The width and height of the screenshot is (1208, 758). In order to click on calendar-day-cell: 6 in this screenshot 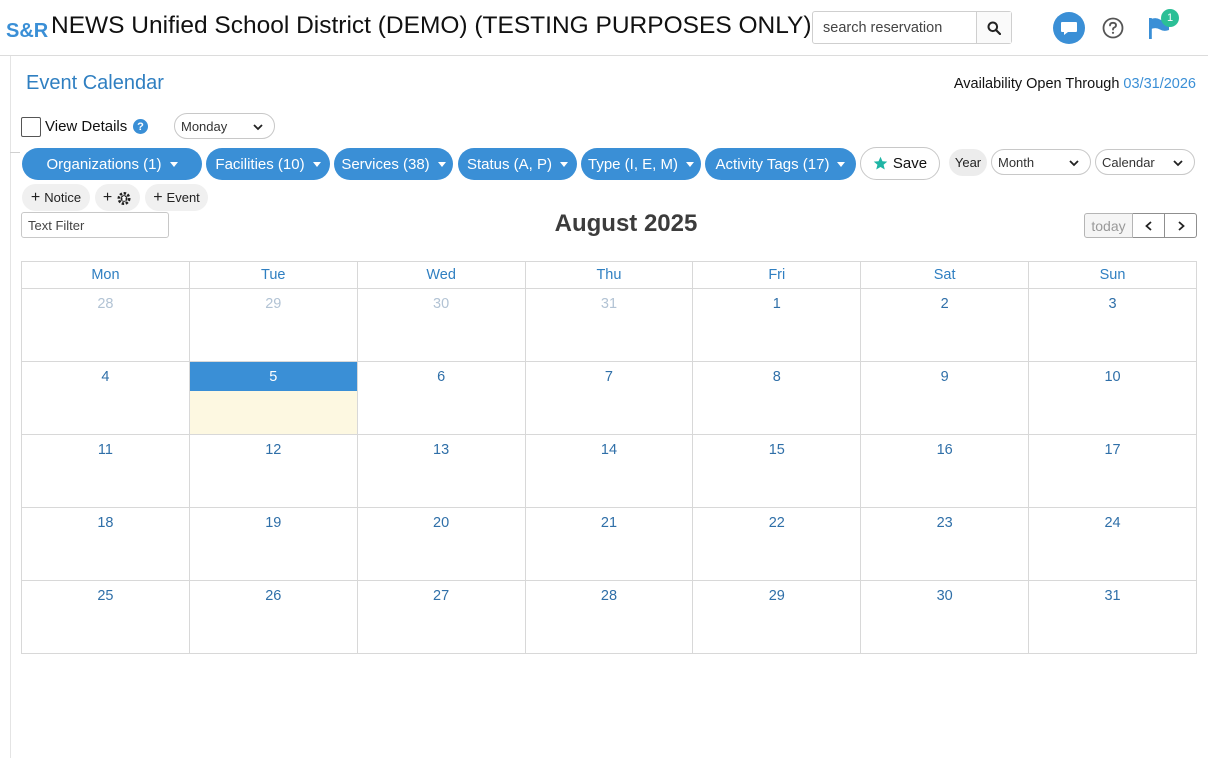, I will do `click(441, 398)`.